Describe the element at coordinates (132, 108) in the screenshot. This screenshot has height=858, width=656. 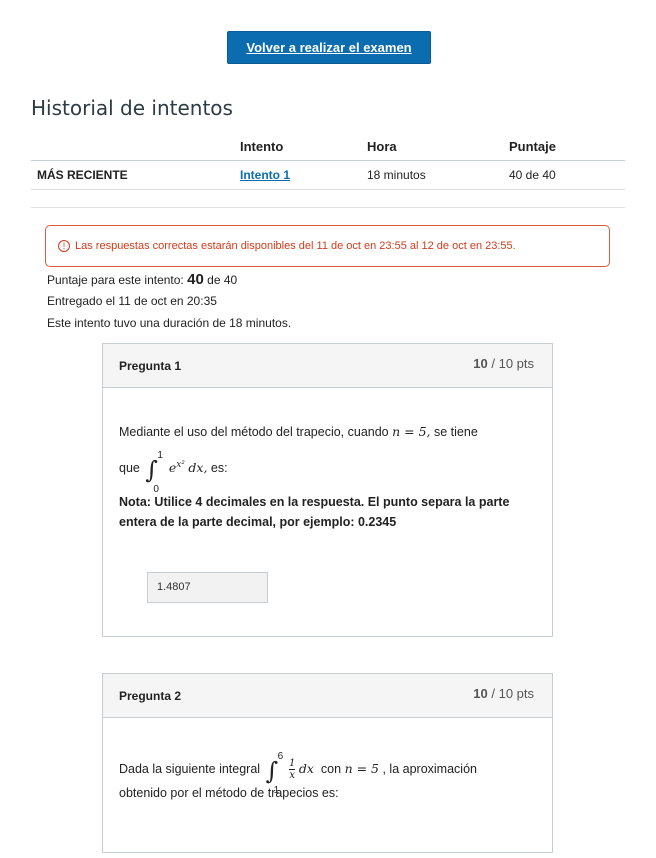
I see `history-title: Historial de intentos` at that location.